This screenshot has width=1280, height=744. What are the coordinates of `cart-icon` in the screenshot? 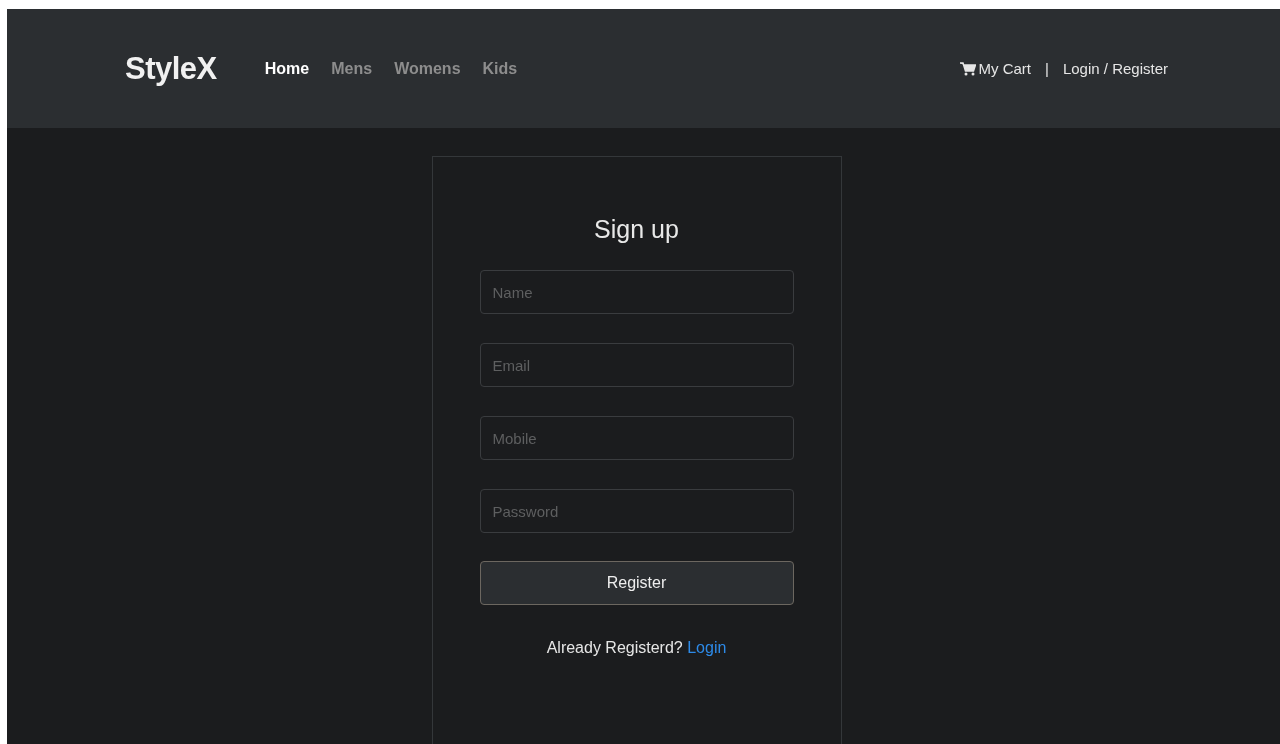 It's located at (967, 68).